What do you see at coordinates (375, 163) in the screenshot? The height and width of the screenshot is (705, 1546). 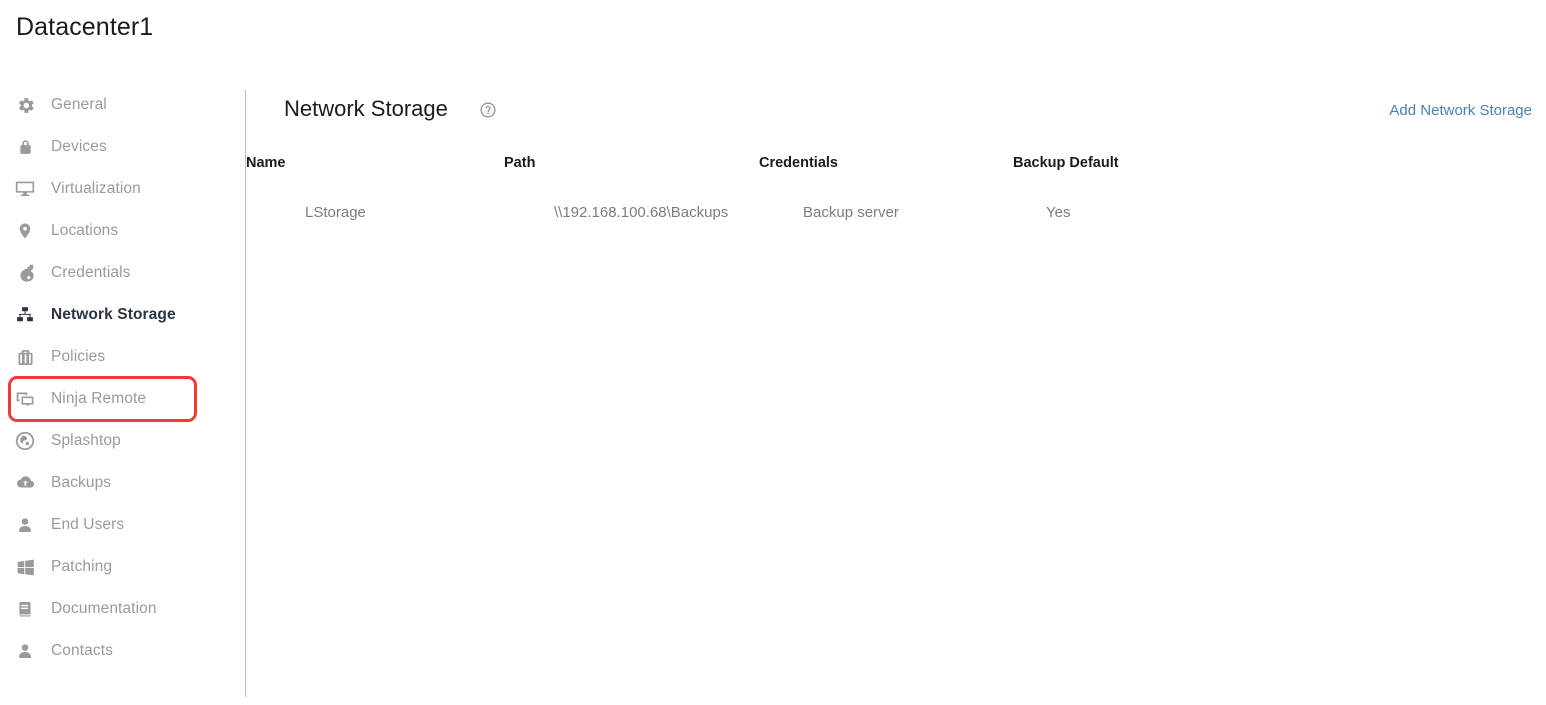 I see `column-header-name: Name` at bounding box center [375, 163].